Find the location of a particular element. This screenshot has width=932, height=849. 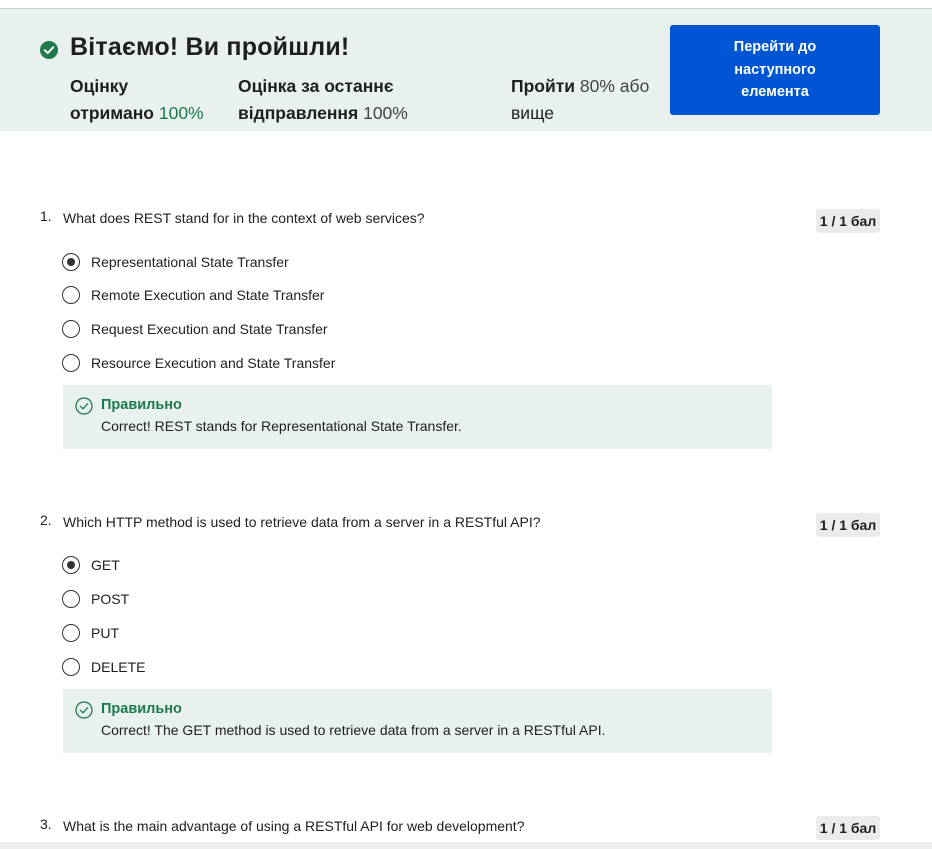

stat-label: відправлення is located at coordinates (298, 113).